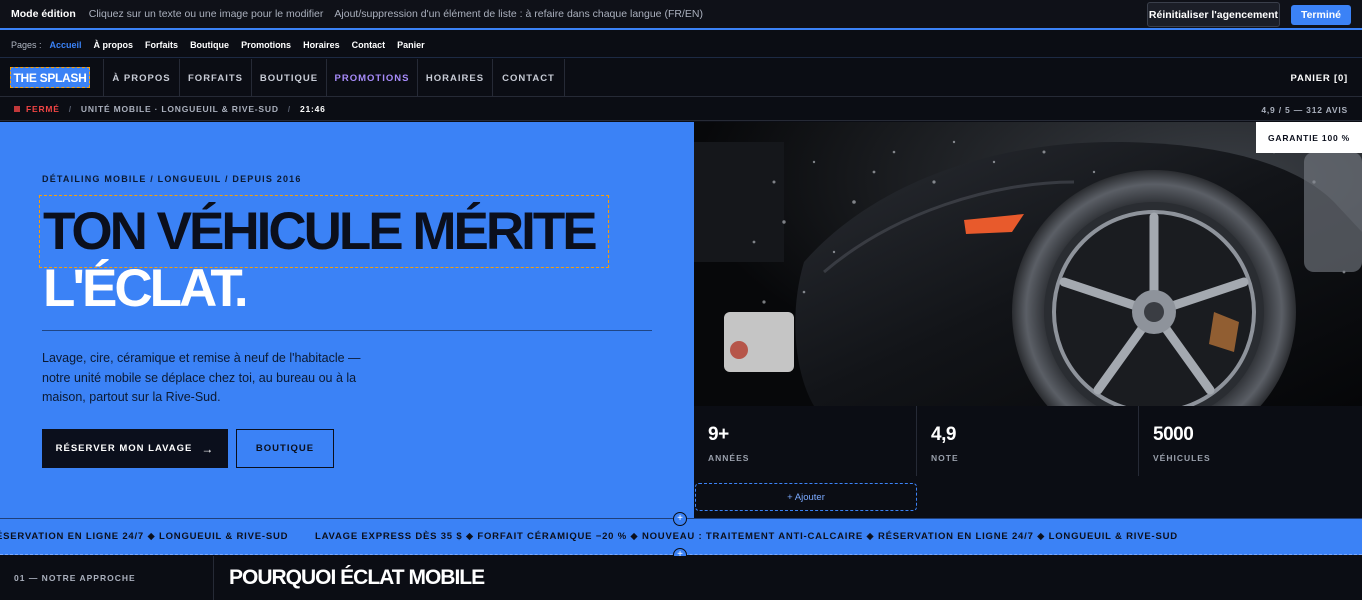 Image resolution: width=1362 pixels, height=600 pixels. I want to click on hero-headline-line2: L'ÉCLAT., so click(146, 289).